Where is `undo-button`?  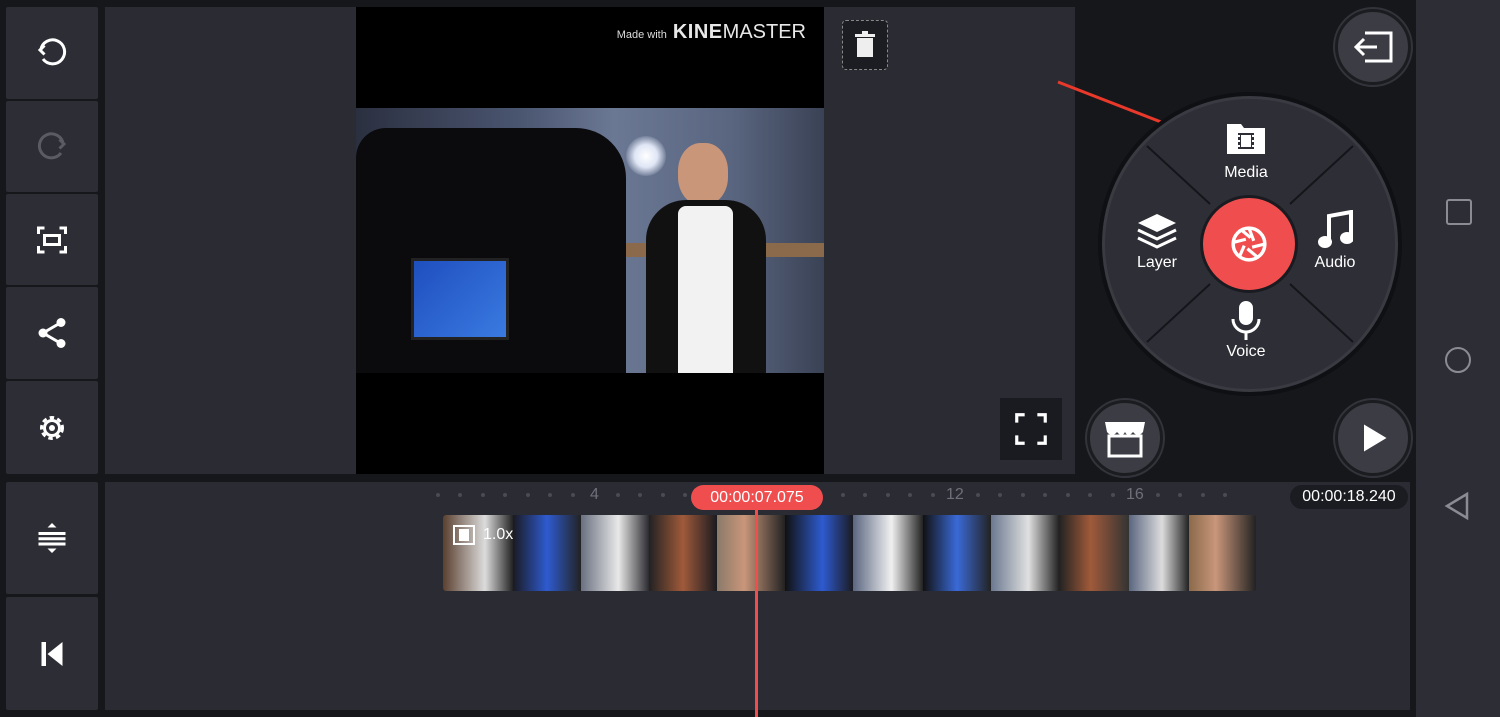
undo-button is located at coordinates (52, 53).